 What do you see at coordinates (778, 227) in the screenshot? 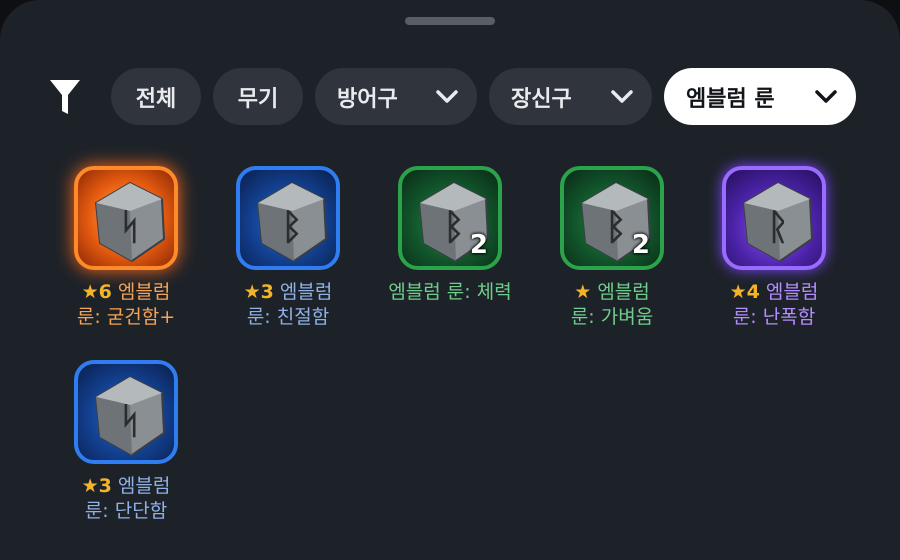
I see `rune-glyph: ᚱ` at bounding box center [778, 227].